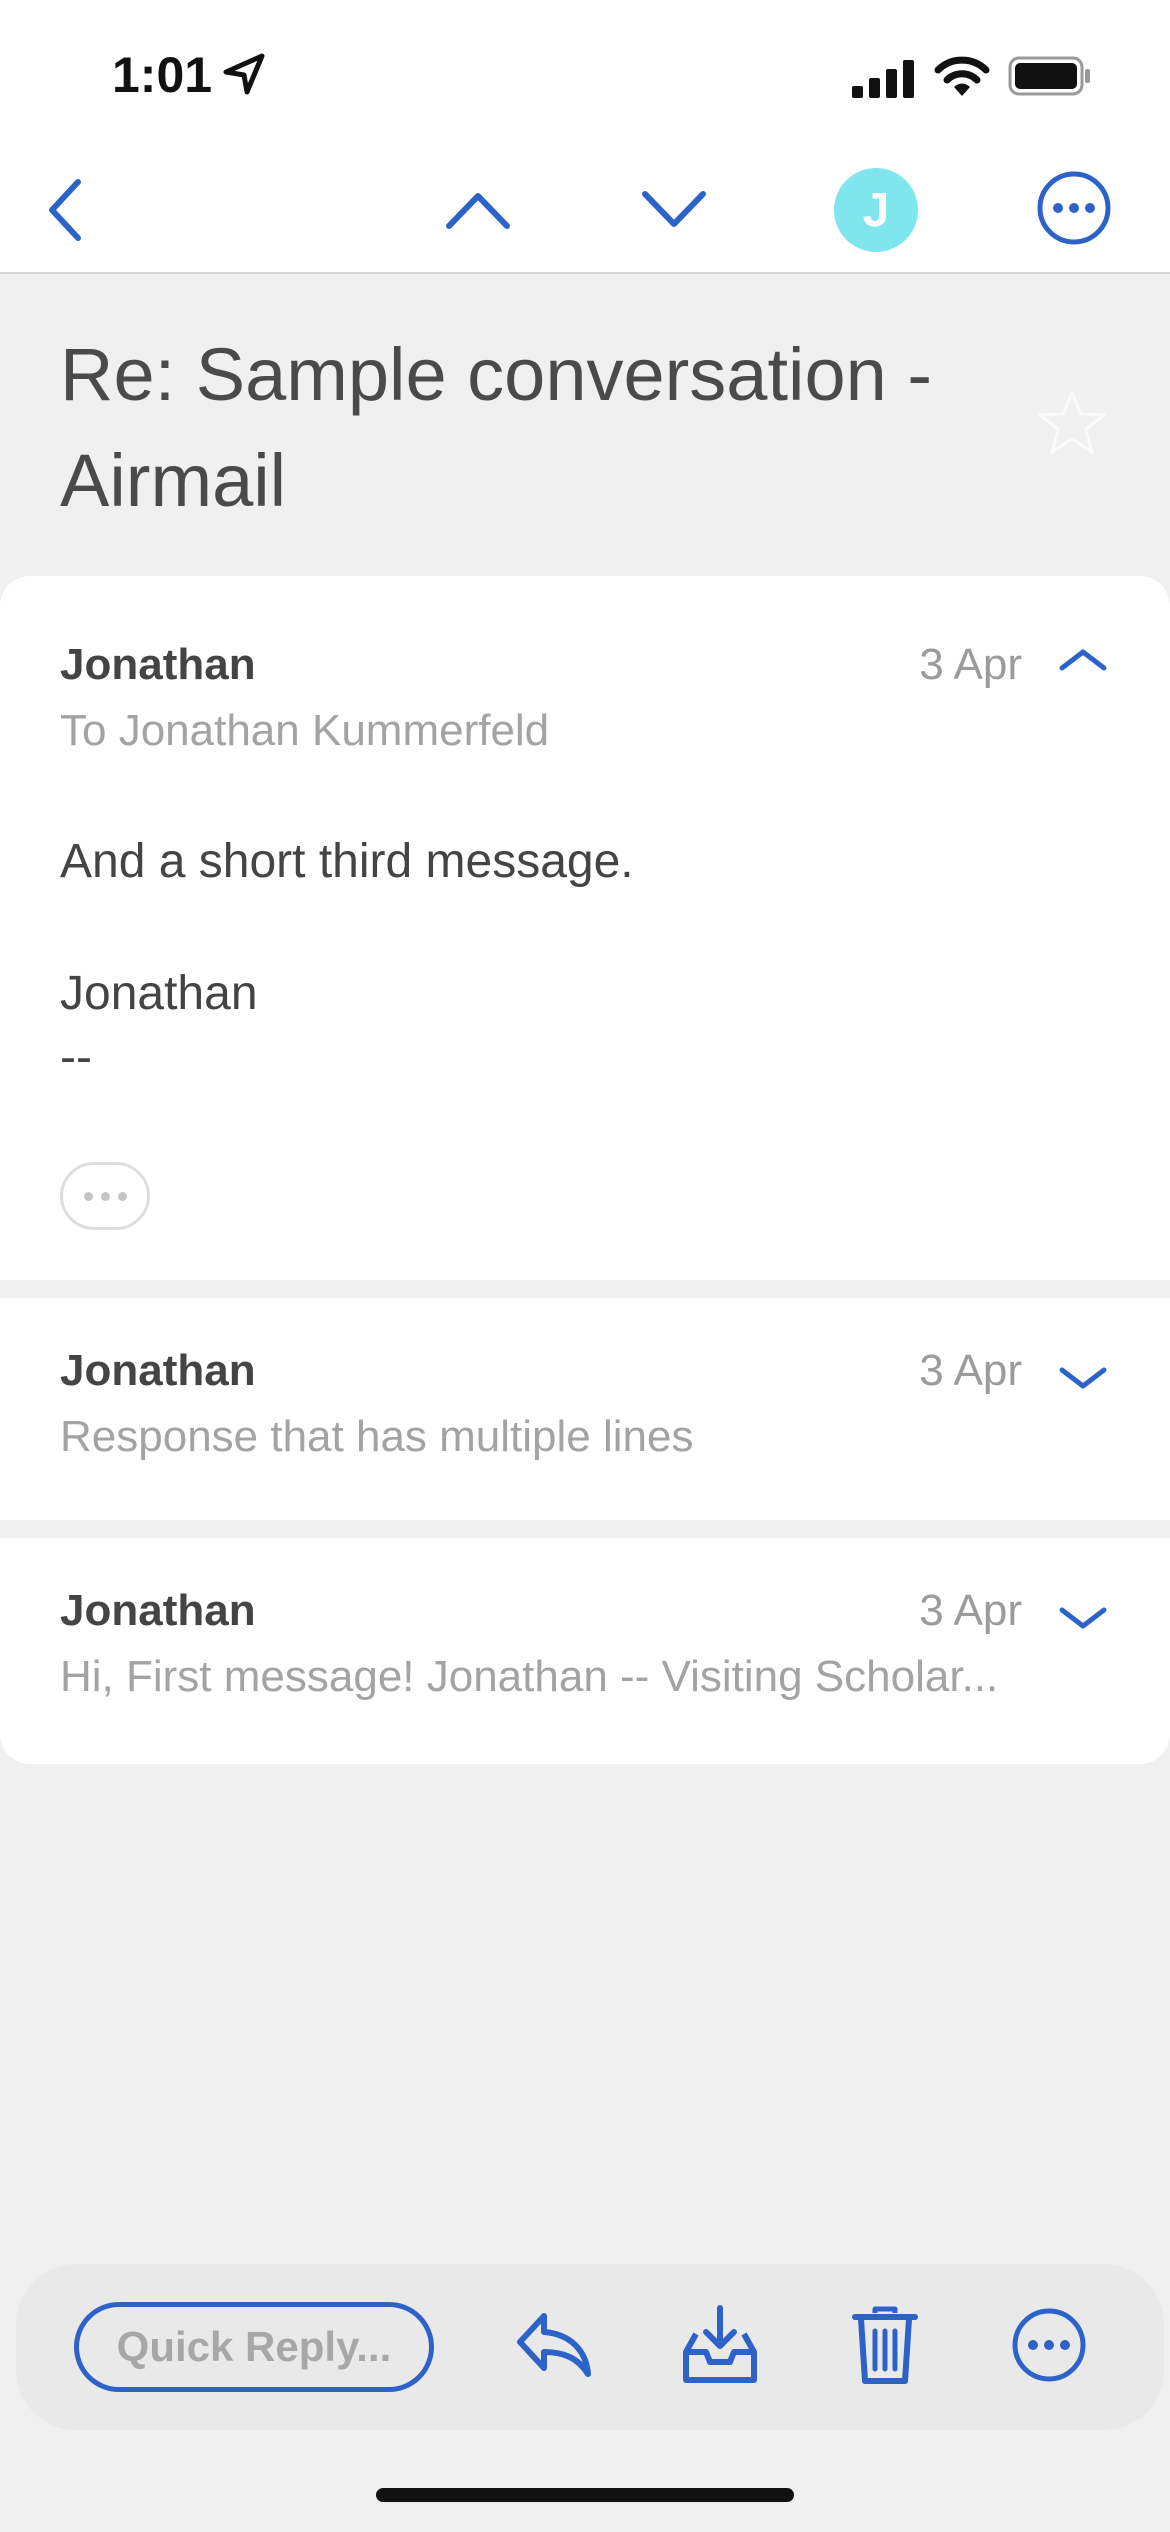 The width and height of the screenshot is (1170, 2532). I want to click on back-button, so click(66, 210).